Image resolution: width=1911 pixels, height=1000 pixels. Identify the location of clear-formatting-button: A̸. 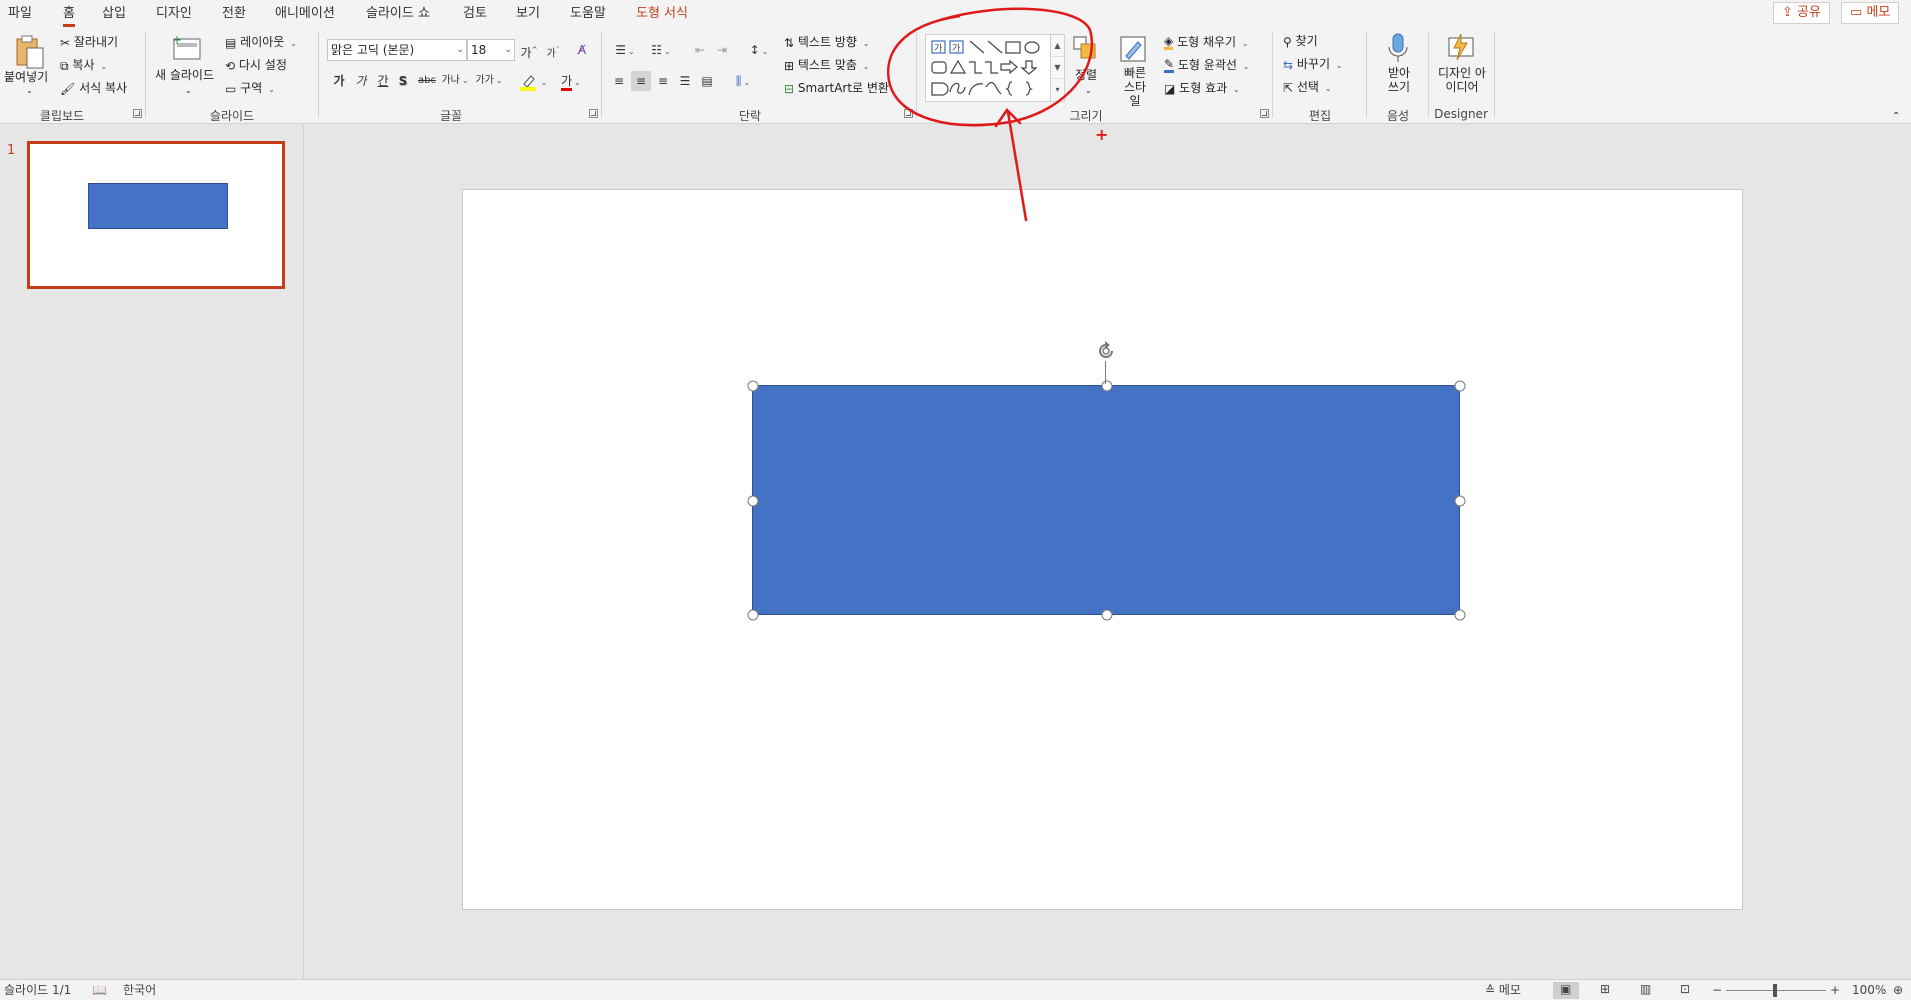
(582, 50).